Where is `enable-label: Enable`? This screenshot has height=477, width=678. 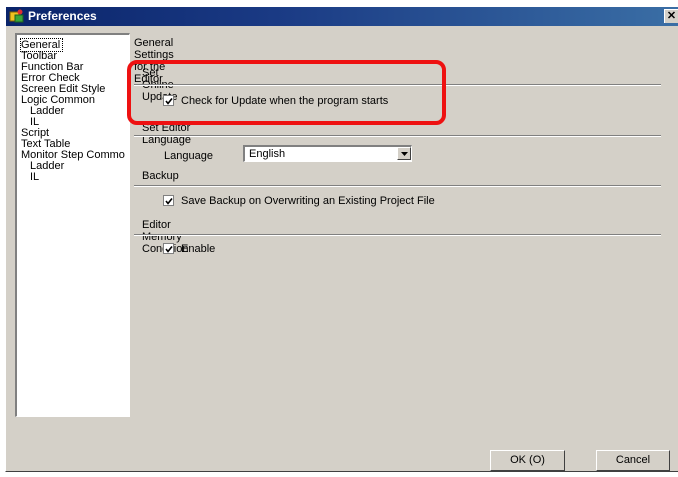 enable-label: Enable is located at coordinates (198, 249).